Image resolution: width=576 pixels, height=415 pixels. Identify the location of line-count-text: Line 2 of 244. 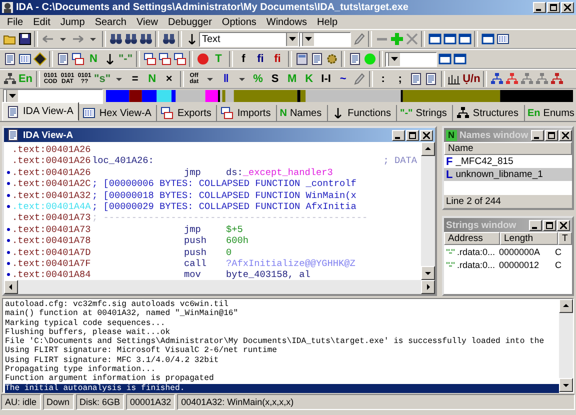
(473, 201).